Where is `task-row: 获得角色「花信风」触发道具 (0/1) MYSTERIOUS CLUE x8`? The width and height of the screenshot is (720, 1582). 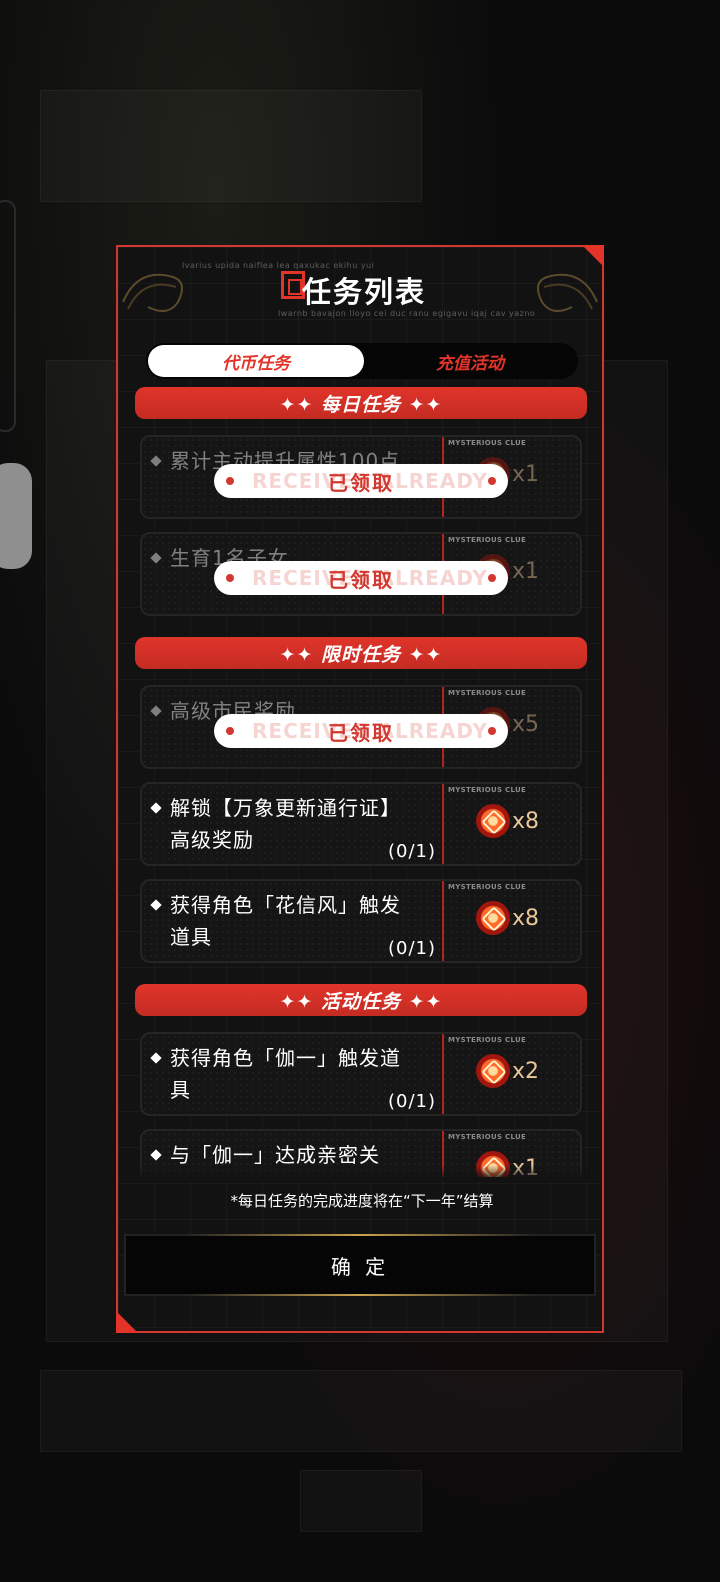
task-row: 获得角色「花信风」触发道具 (0/1) MYSTERIOUS CLUE x8 is located at coordinates (361, 921).